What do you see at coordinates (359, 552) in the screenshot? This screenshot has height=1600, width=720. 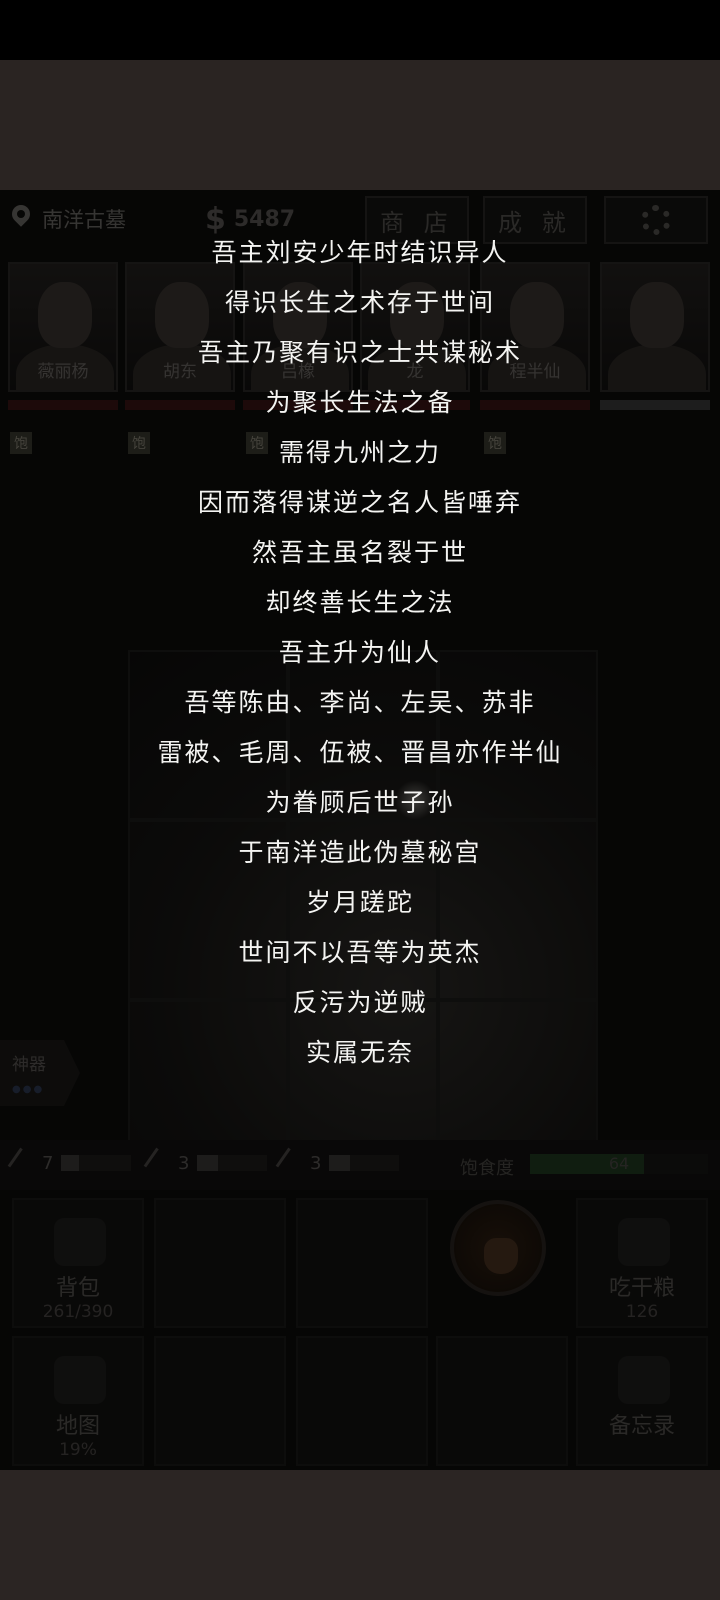 I see `story-line: 然吾主虽名裂于世` at bounding box center [359, 552].